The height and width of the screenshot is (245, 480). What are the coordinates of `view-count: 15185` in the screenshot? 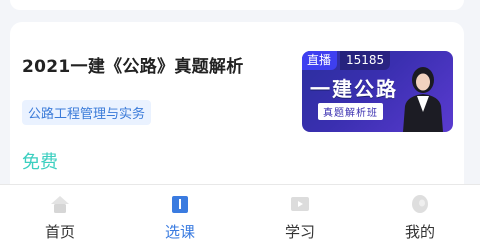 It's located at (365, 60).